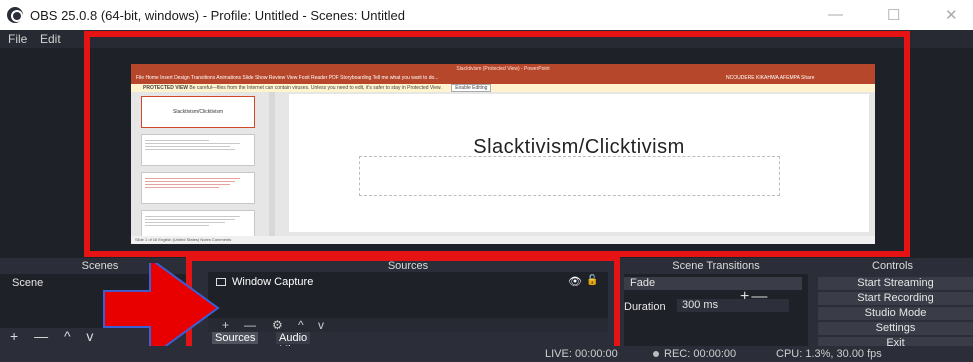 This screenshot has height=362, width=973. I want to click on cpu-fps: CPU: 1.3%, 30.00 fps, so click(829, 354).